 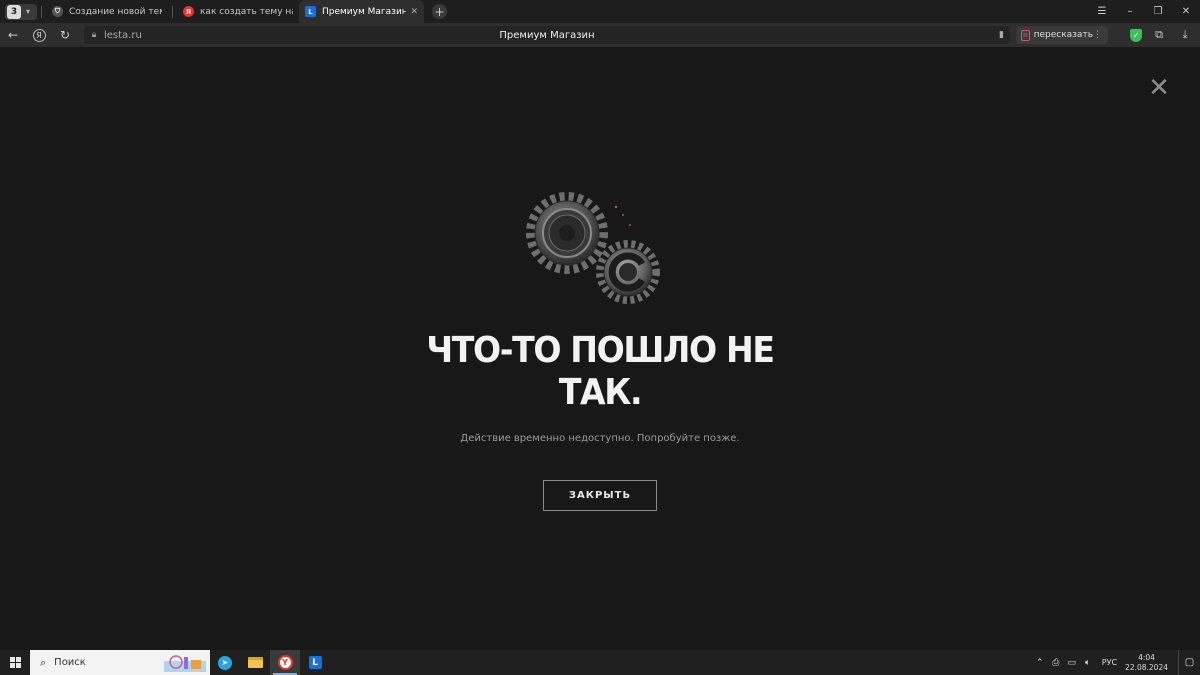 I want to click on system-tray: ⌃ ⎙ ▭ 🔈︎ РУС 4:04 22.08.2024 ▢, so click(x=1116, y=662).